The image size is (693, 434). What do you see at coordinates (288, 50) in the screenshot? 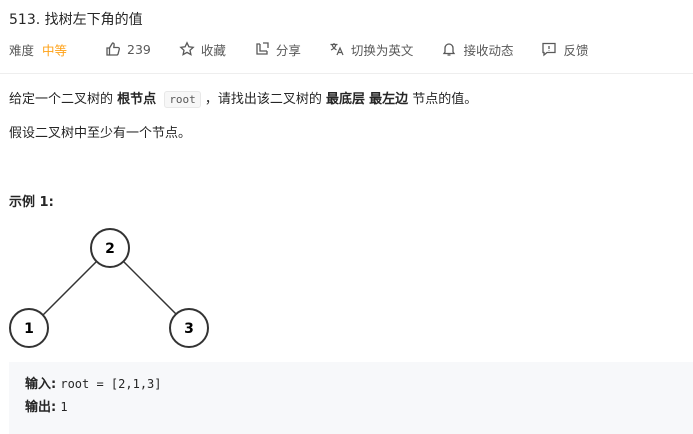
I see `share-label: 分享` at bounding box center [288, 50].